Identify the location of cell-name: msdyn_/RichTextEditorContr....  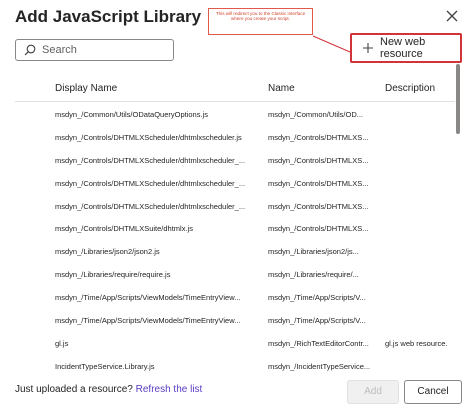
(318, 343).